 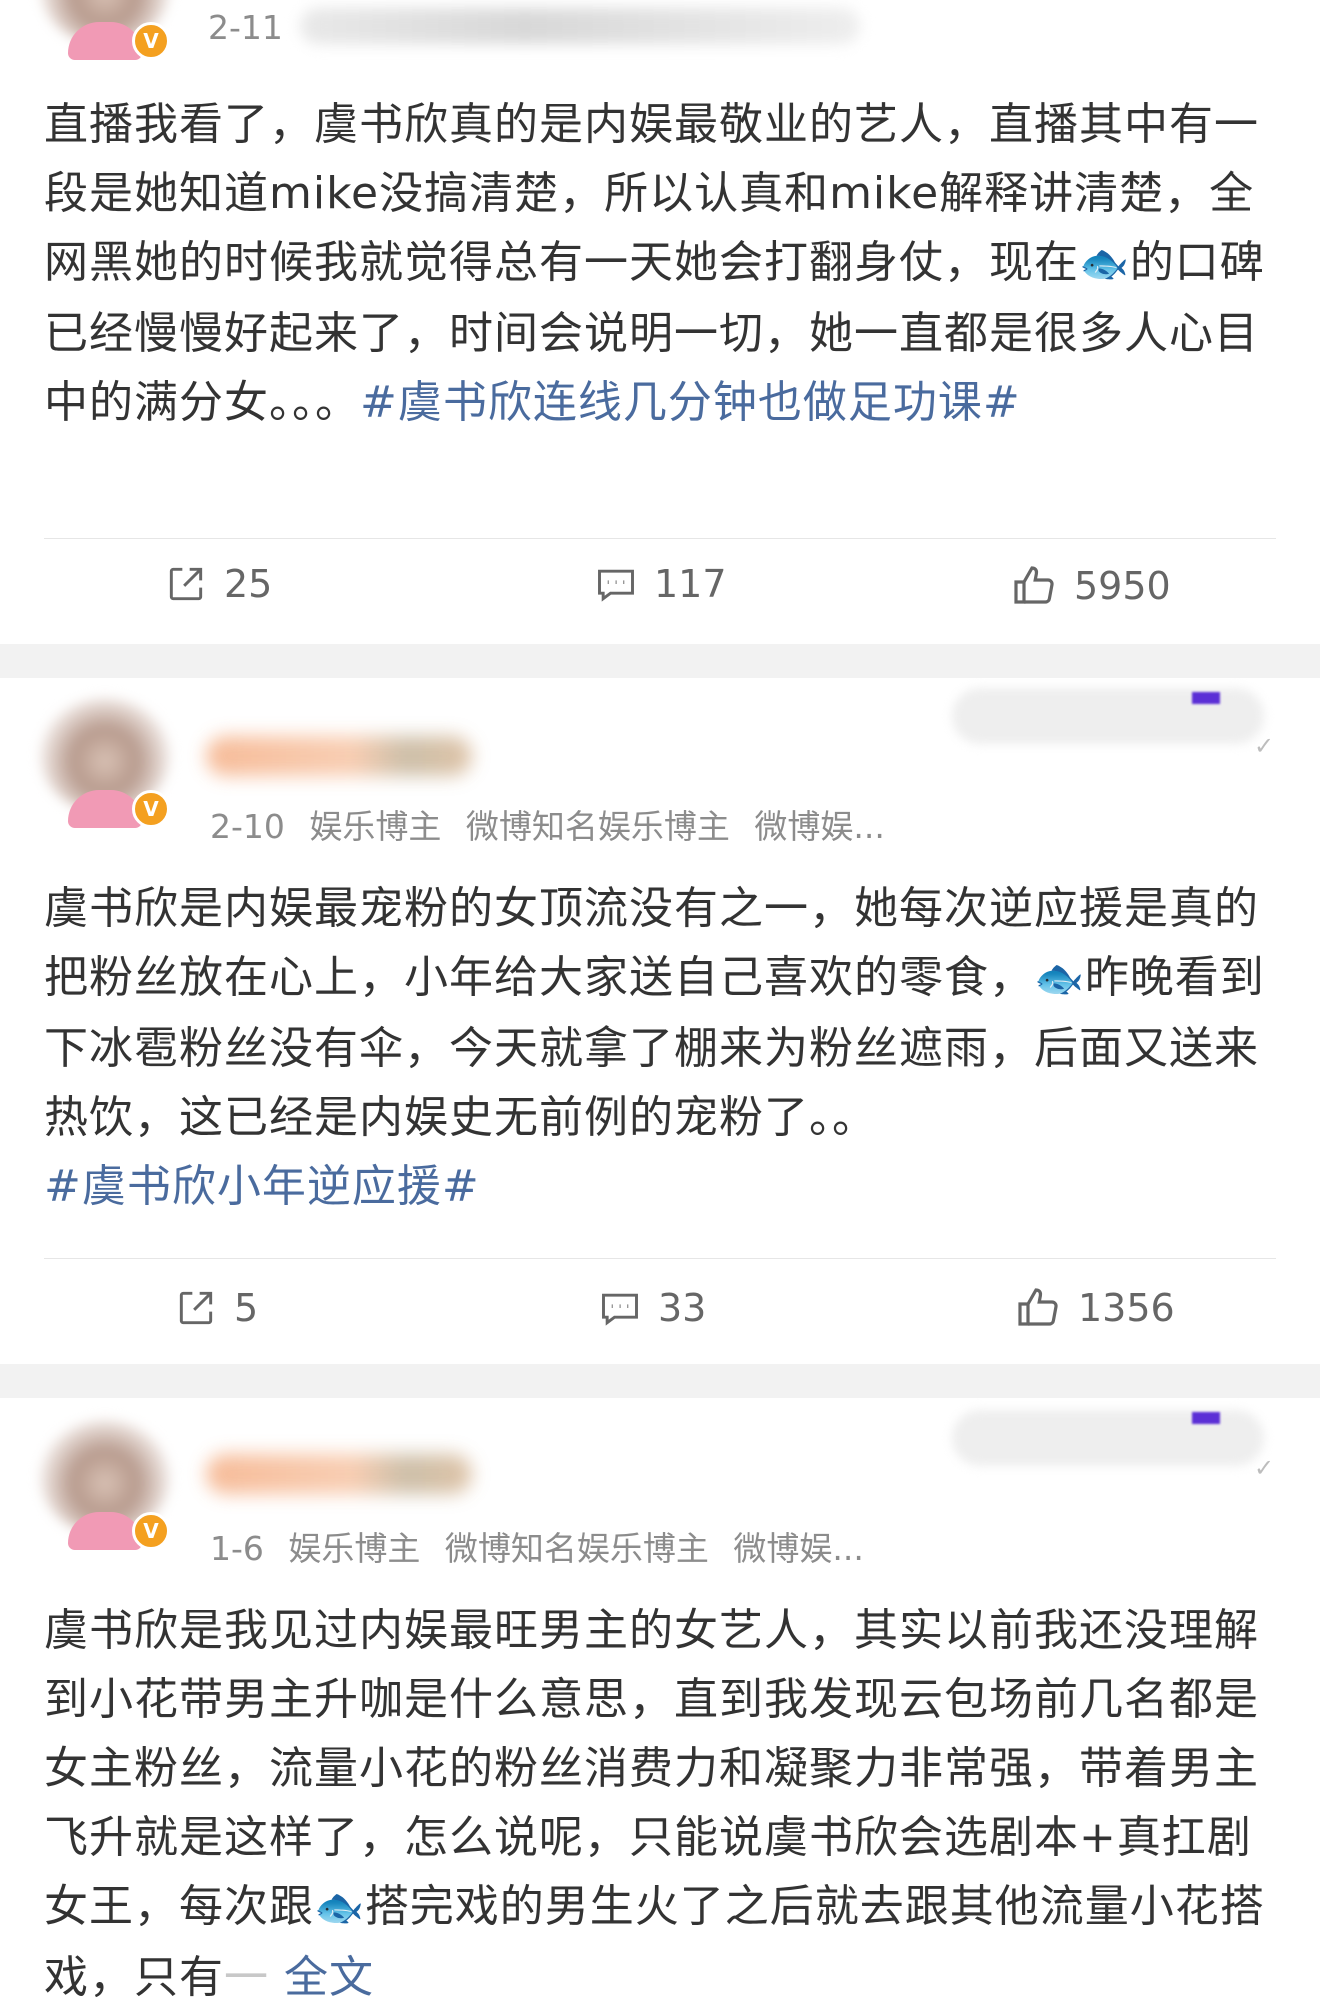 What do you see at coordinates (580, 26) in the screenshot?
I see `blurred-meta-text` at bounding box center [580, 26].